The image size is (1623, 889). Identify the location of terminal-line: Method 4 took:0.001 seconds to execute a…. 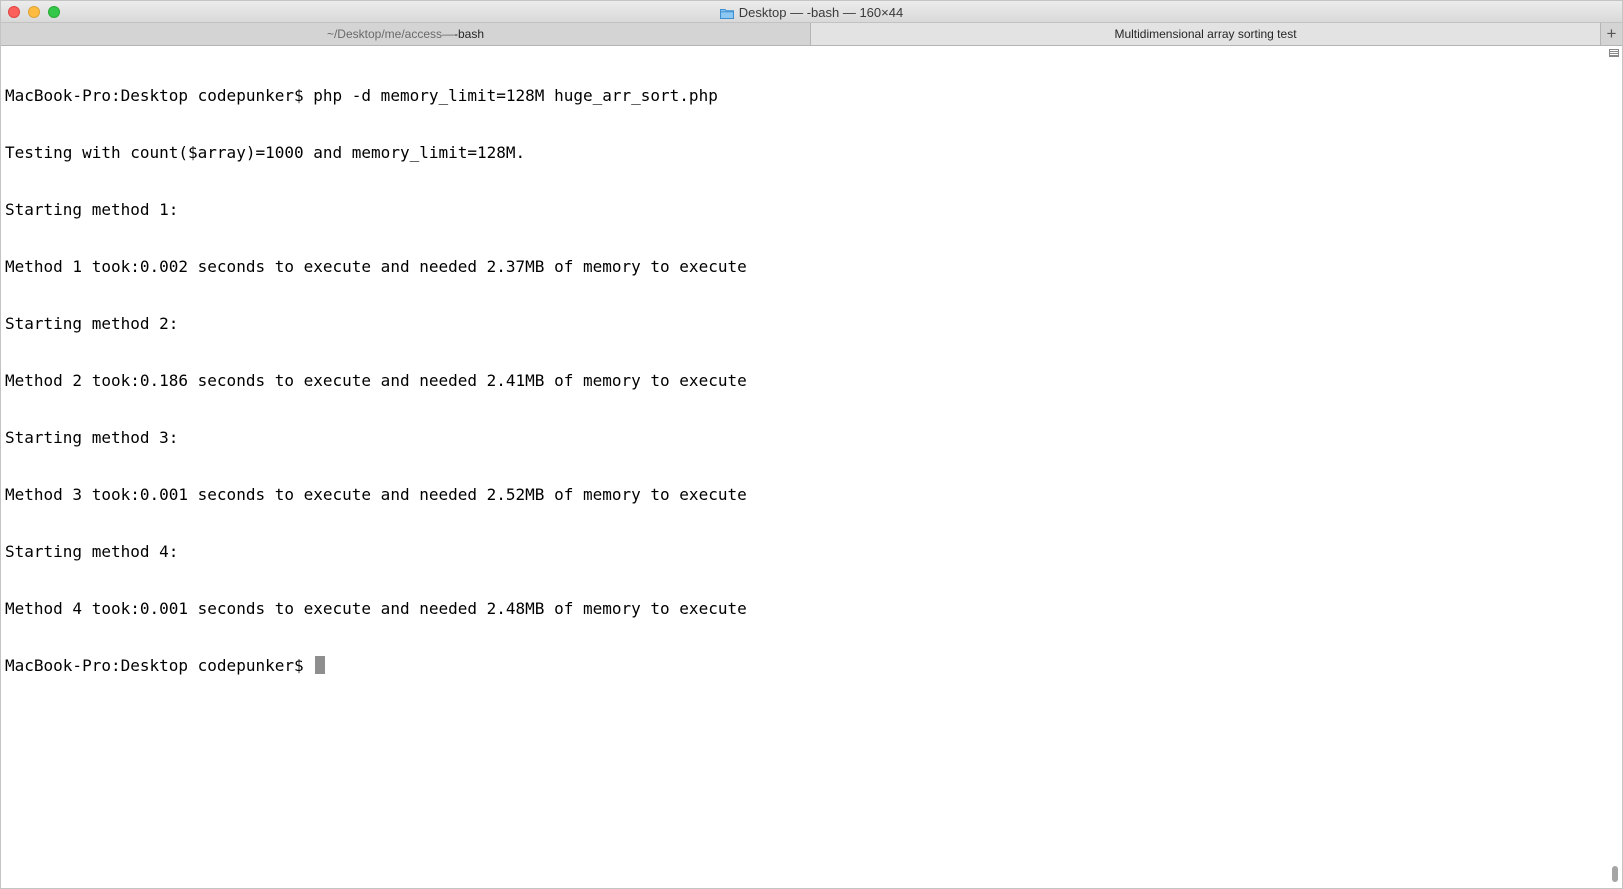
(376, 608).